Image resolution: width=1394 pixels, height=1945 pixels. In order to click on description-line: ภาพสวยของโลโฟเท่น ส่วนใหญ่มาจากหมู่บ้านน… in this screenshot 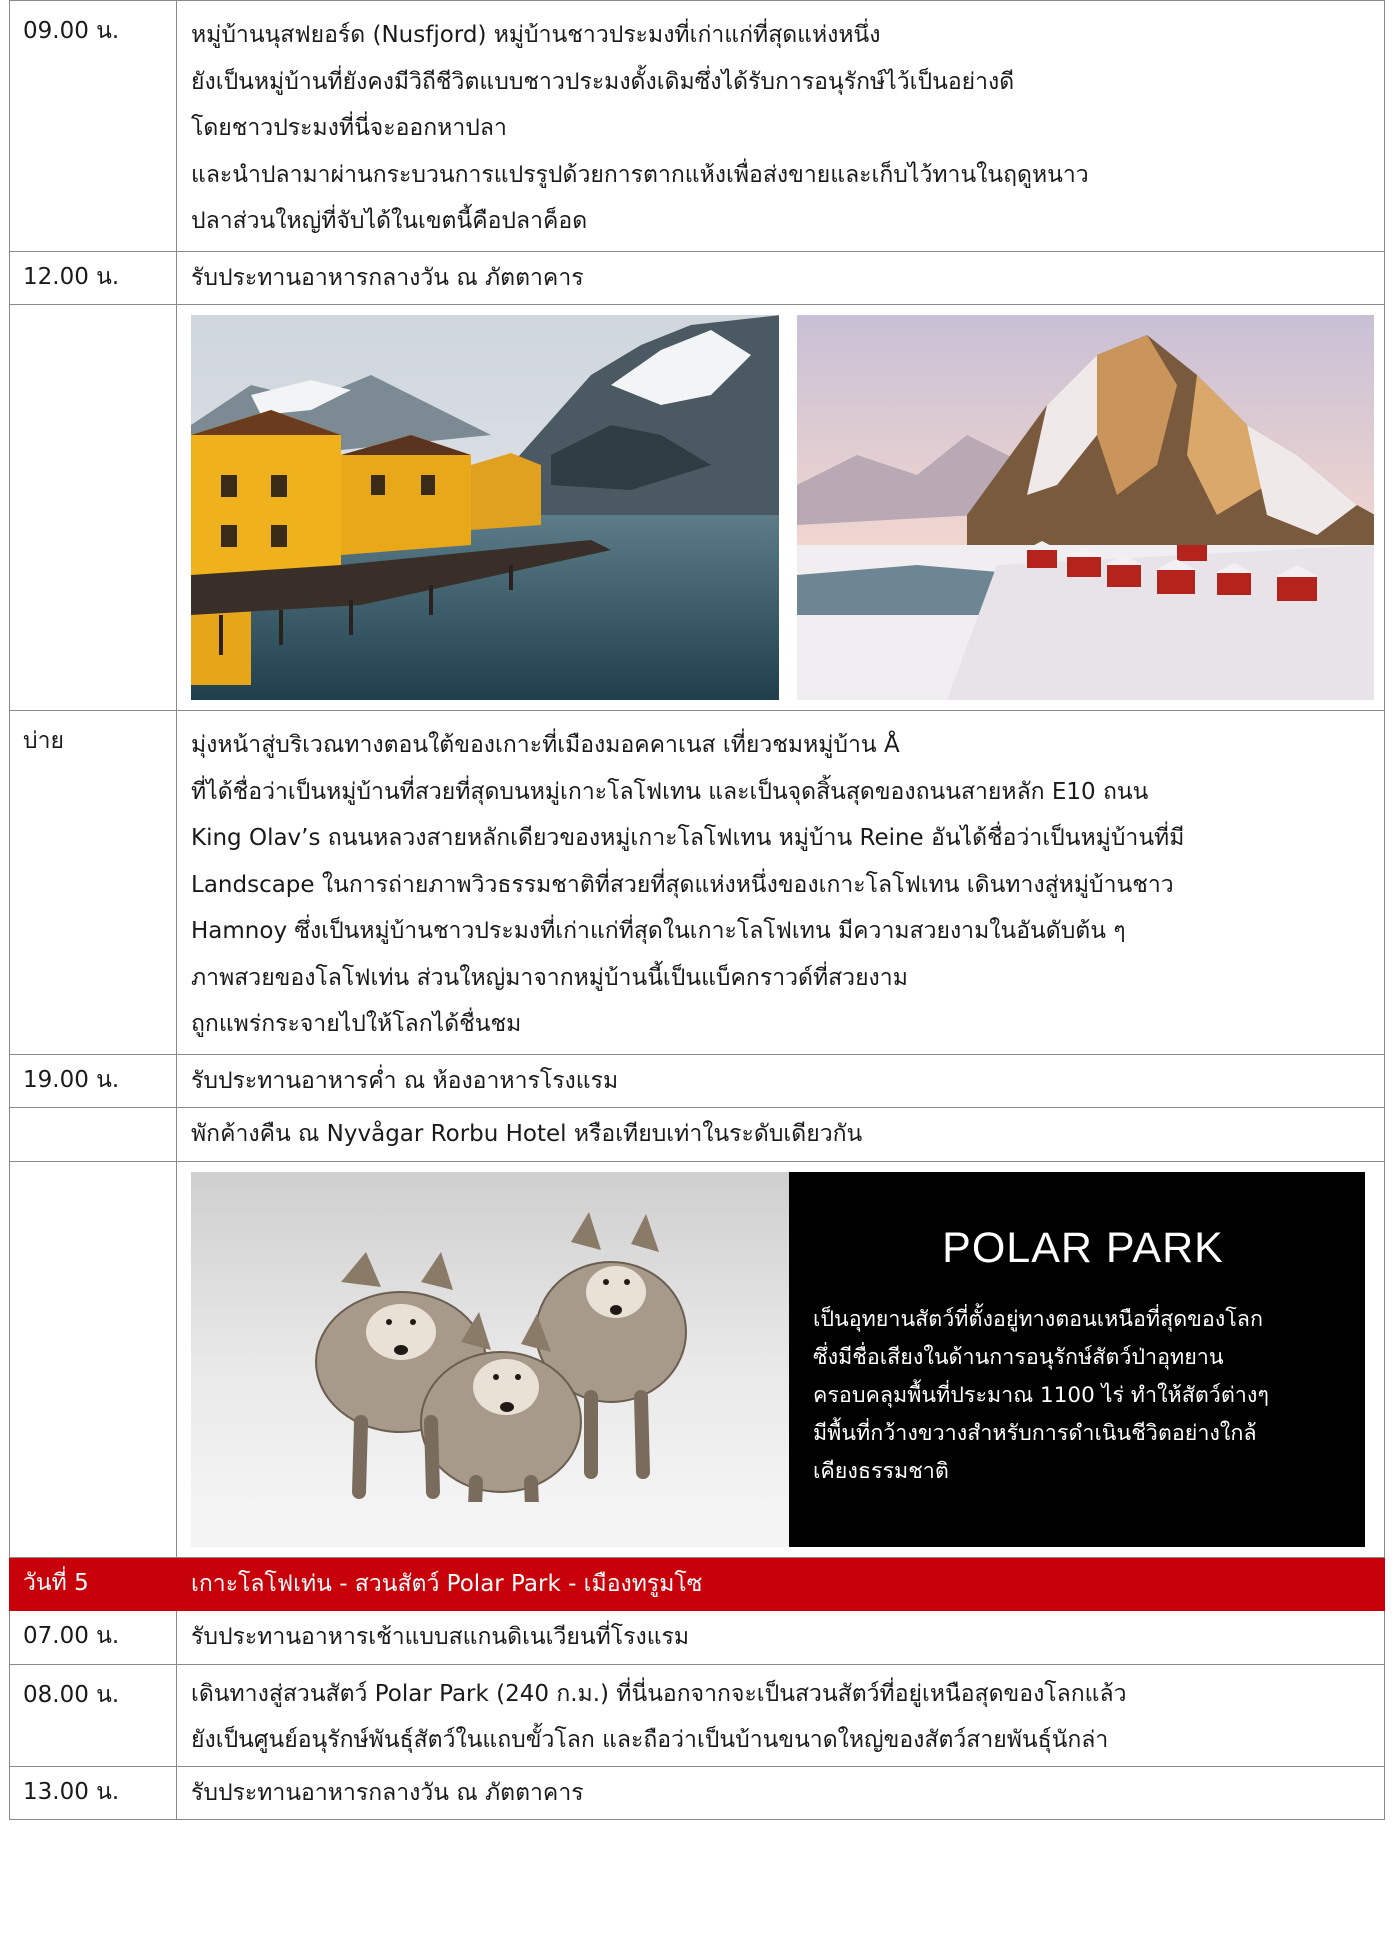, I will do `click(549, 977)`.